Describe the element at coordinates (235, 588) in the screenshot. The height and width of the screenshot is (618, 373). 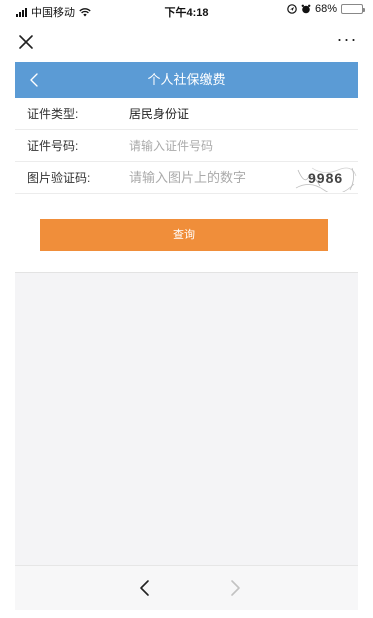
I see `chevron-right-icon` at that location.